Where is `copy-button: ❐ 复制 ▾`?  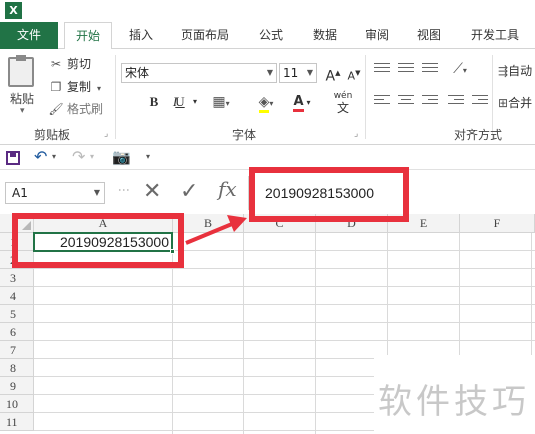 copy-button: ❐ 复制 ▾ is located at coordinates (74, 87).